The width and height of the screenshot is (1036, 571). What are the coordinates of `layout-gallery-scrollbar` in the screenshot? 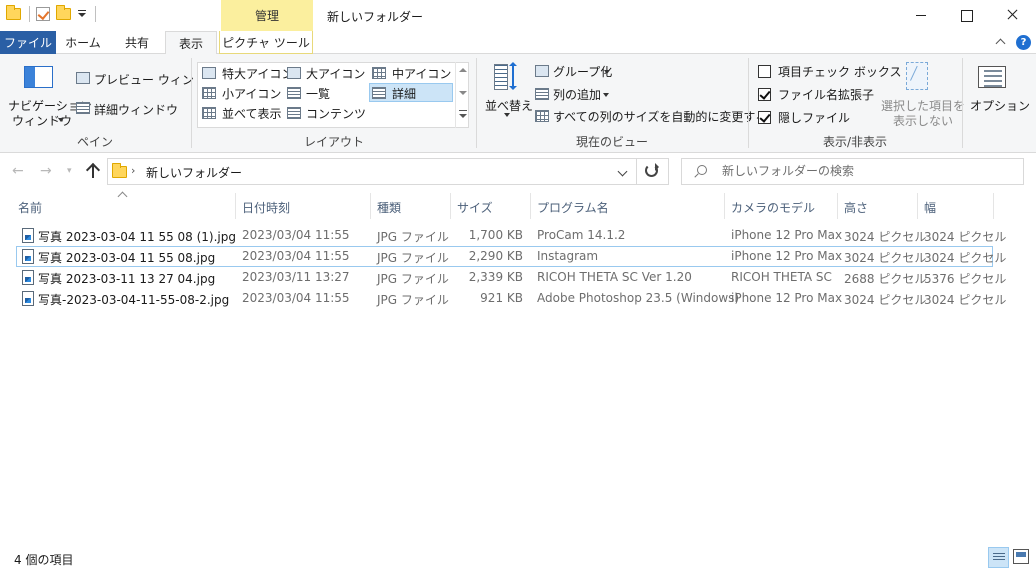 It's located at (462, 95).